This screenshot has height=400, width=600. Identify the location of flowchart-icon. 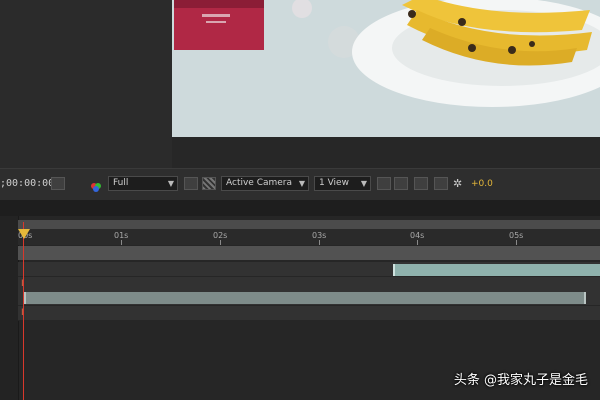
(441, 183).